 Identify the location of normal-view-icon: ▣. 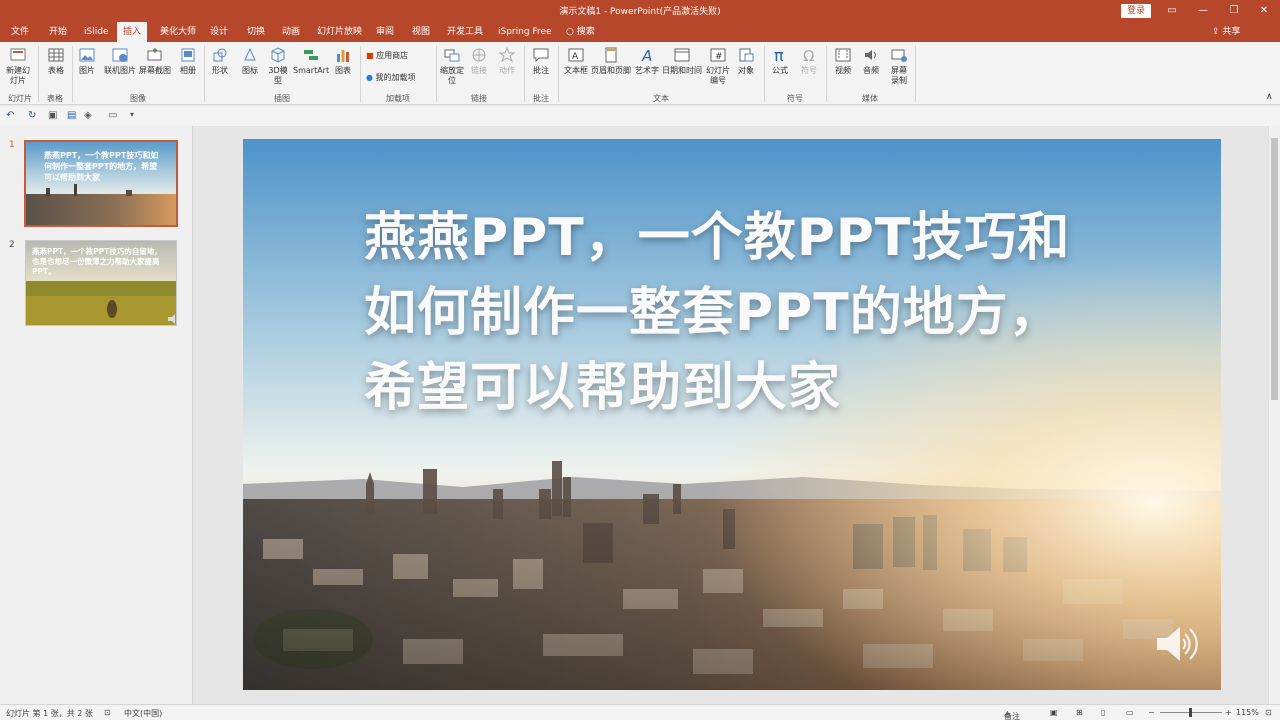
(1054, 712).